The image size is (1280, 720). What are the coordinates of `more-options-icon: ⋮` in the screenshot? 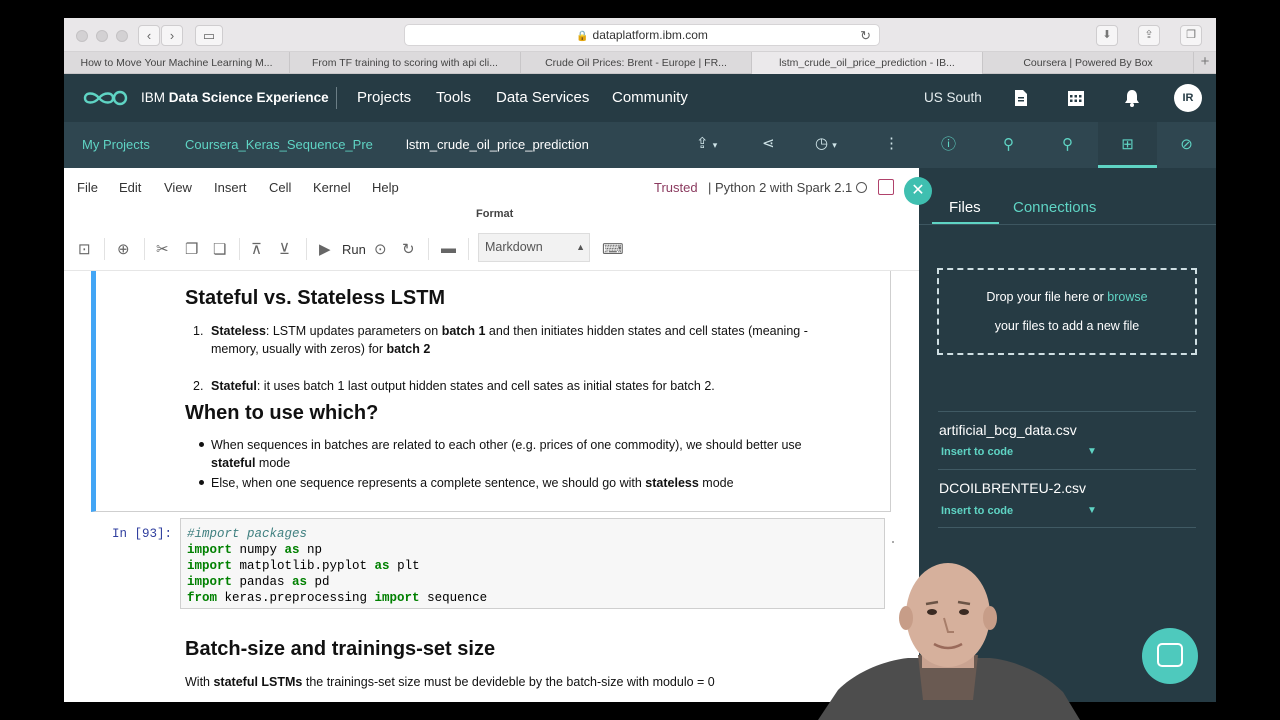 It's located at (891, 143).